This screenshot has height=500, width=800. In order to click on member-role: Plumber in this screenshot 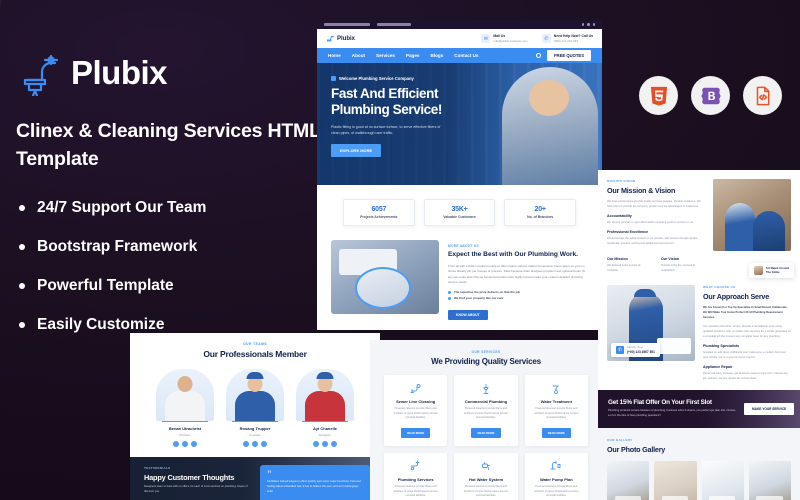, I will do `click(185, 434)`.